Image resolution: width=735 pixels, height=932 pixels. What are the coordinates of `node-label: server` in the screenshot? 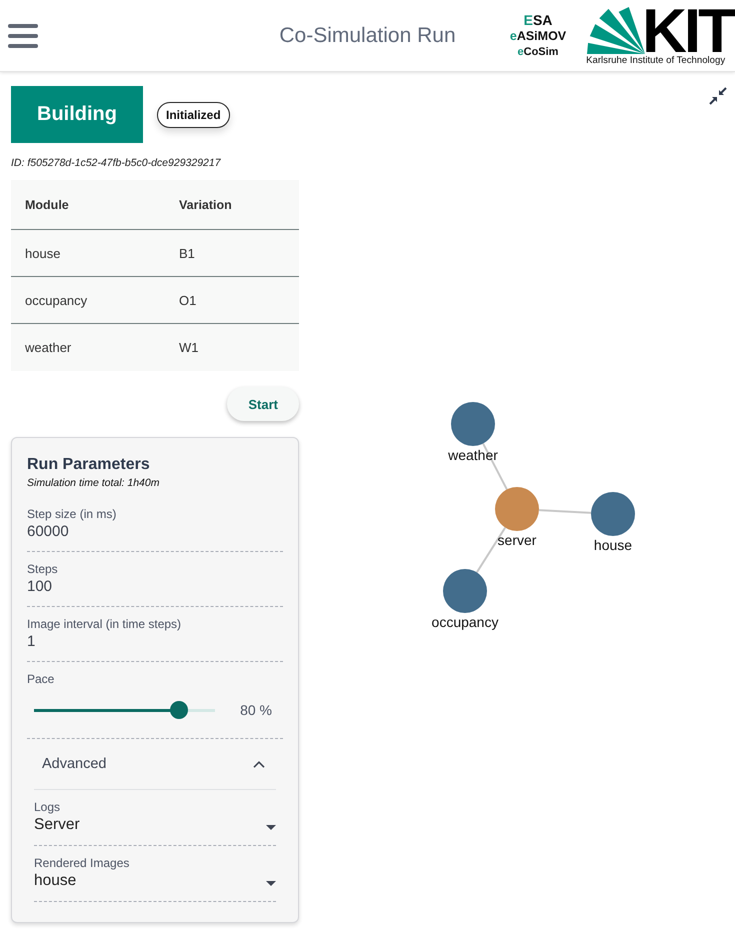 It's located at (517, 540).